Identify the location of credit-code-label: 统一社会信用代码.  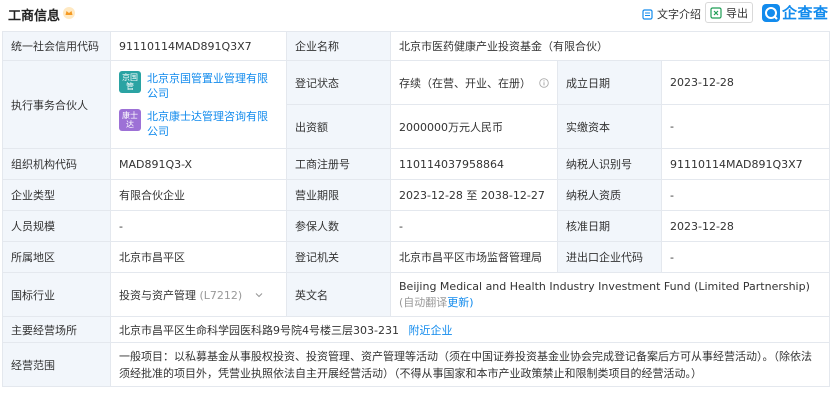
(56, 46).